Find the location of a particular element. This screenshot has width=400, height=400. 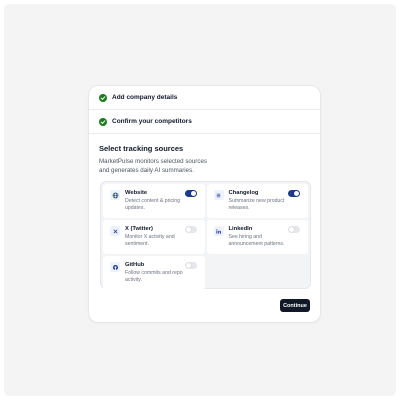

globe-icon is located at coordinates (115, 195).